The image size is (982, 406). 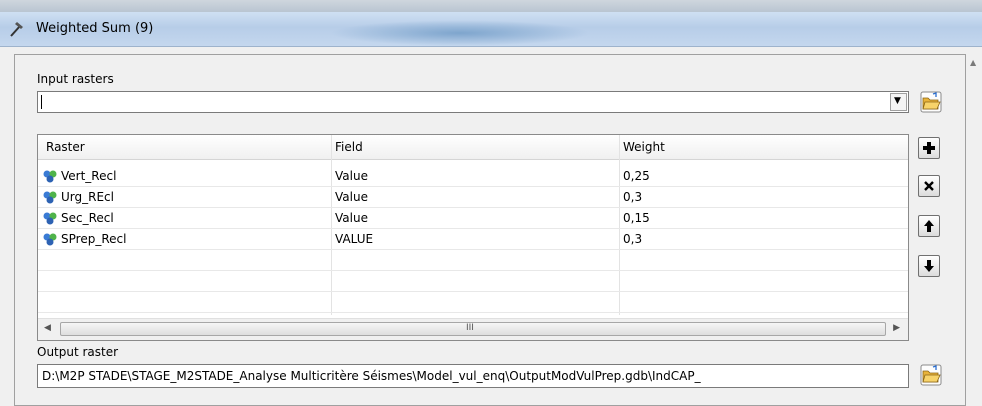 What do you see at coordinates (41, 102) in the screenshot?
I see `text-caret` at bounding box center [41, 102].